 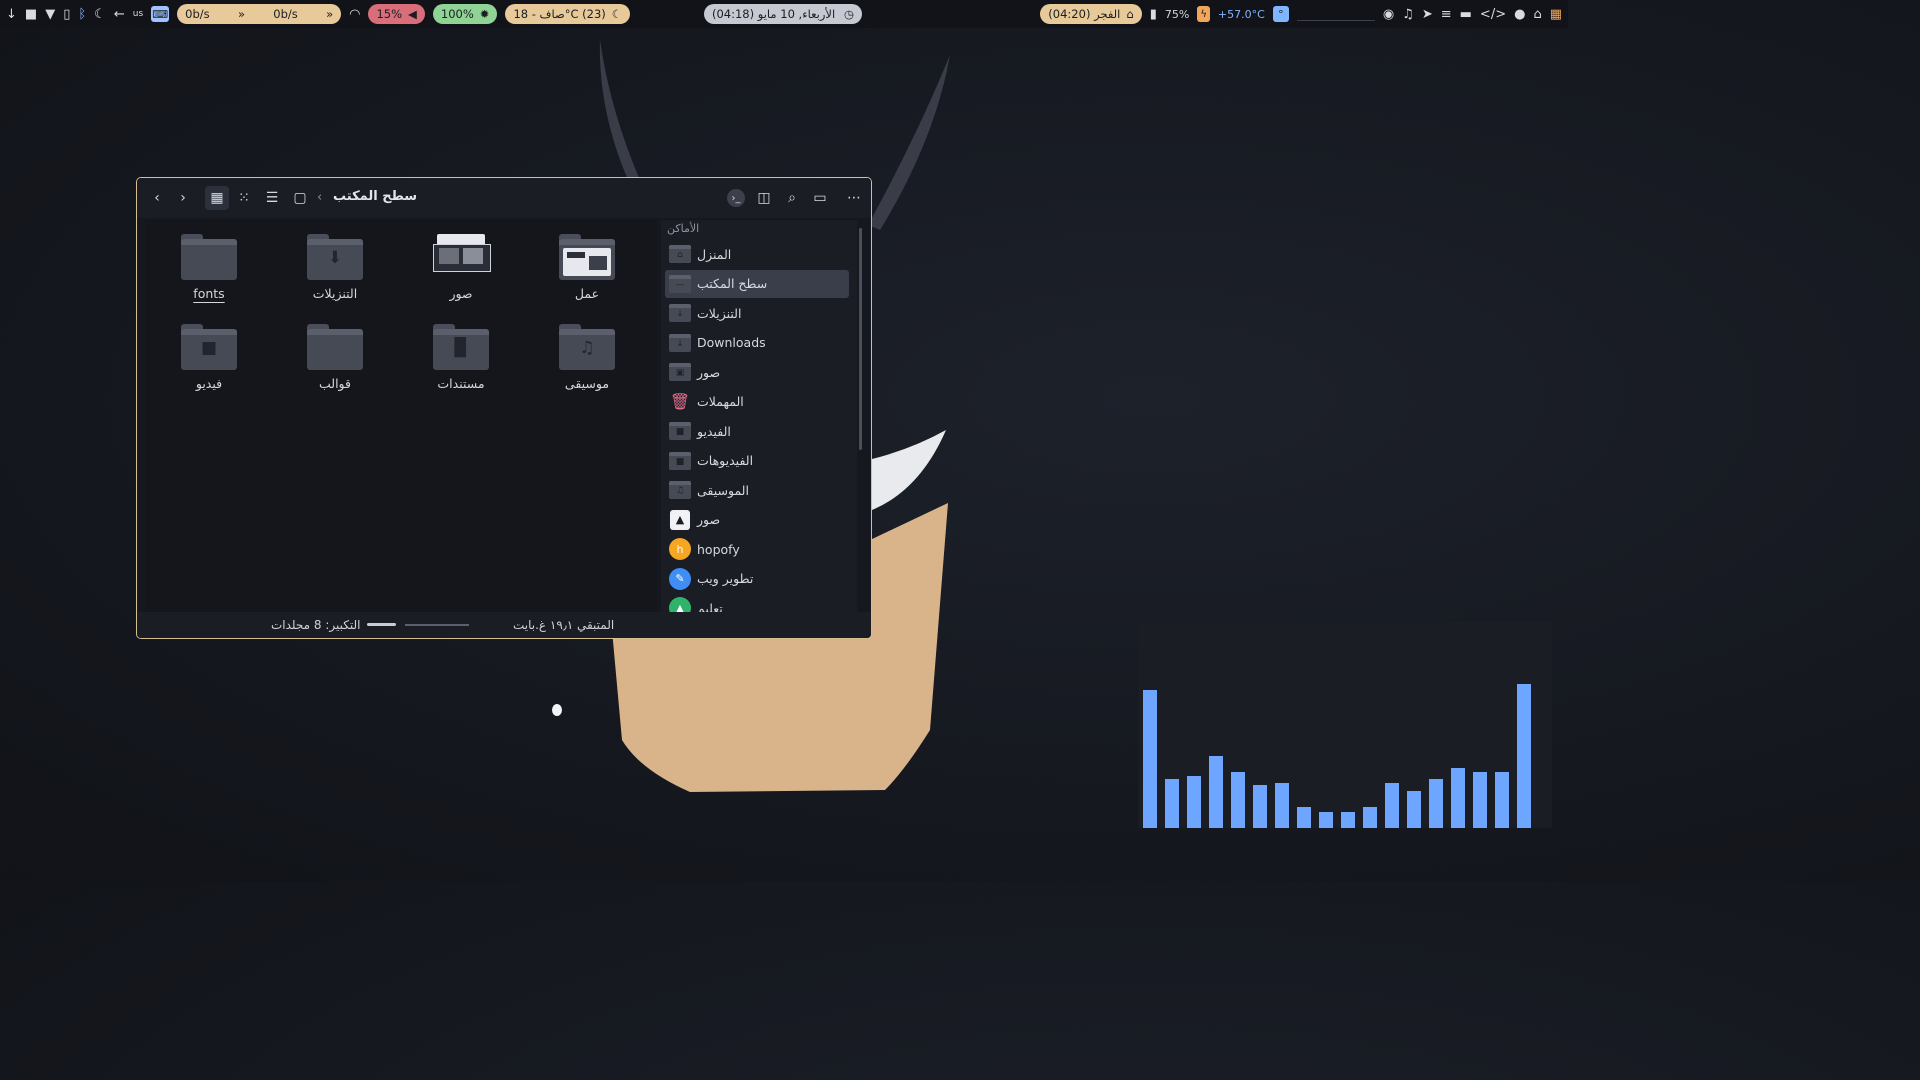 I want to click on sidebar-item: h hopofy, so click(x=757, y=549).